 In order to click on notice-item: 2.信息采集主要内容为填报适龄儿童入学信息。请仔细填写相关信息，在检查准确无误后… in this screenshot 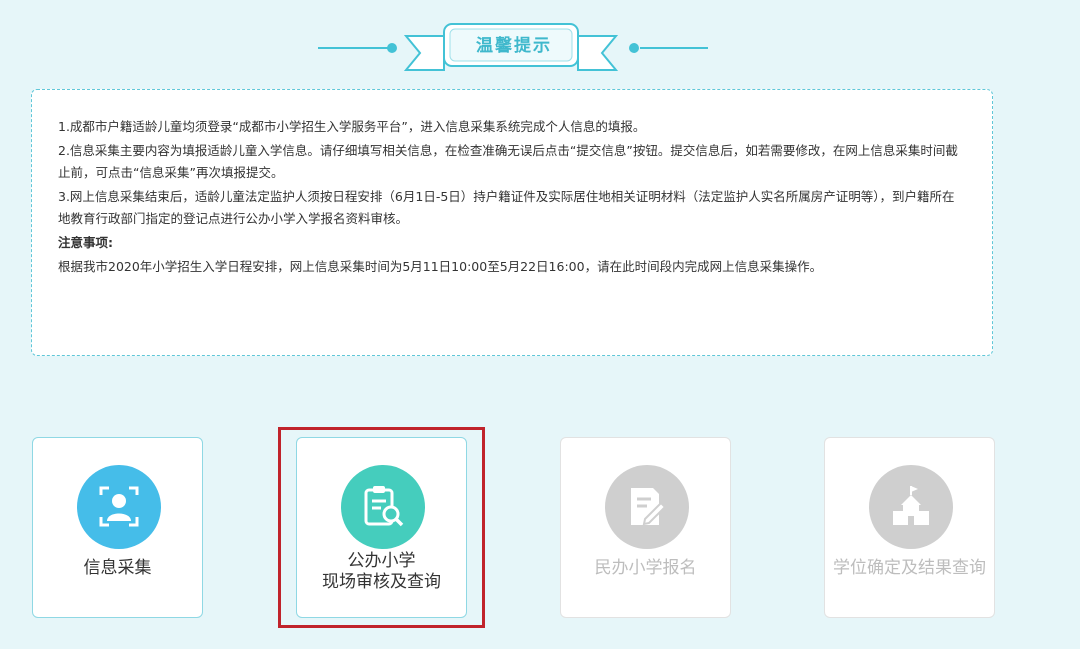, I will do `click(508, 161)`.